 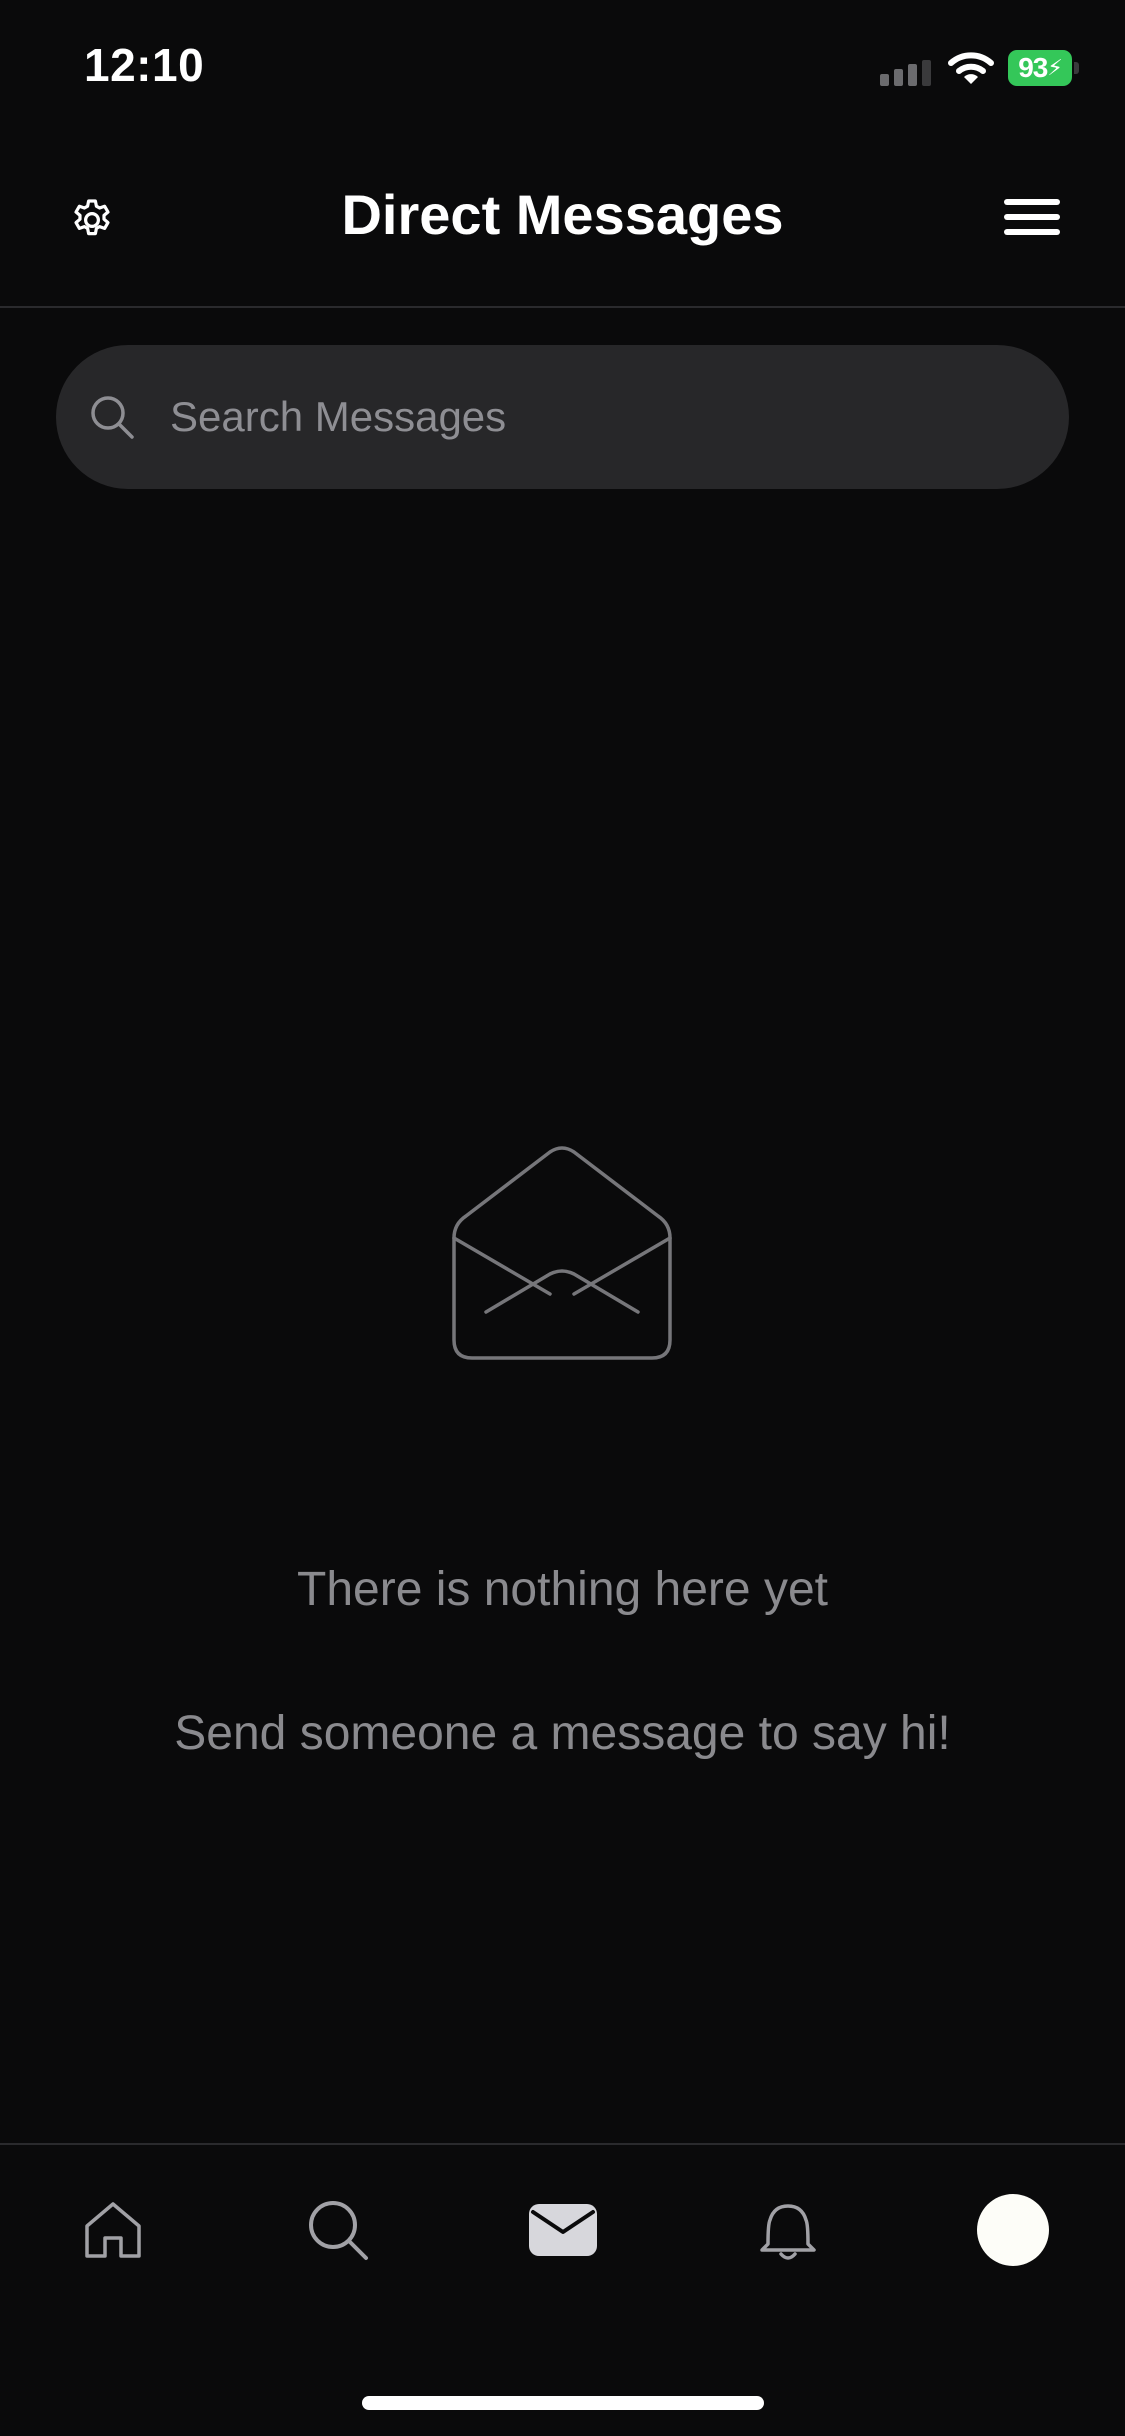 What do you see at coordinates (144, 65) in the screenshot?
I see `status-time: 12:10` at bounding box center [144, 65].